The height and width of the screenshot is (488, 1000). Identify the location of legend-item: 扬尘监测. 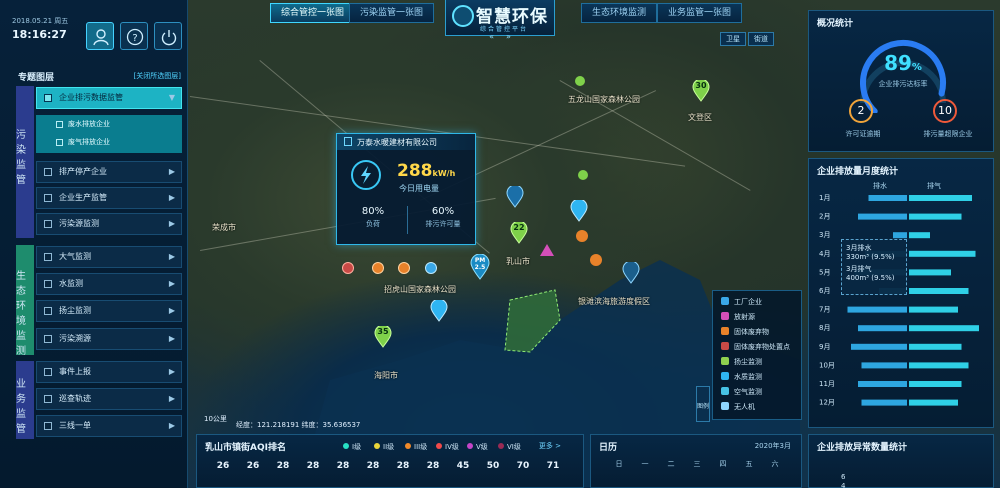
(741, 362).